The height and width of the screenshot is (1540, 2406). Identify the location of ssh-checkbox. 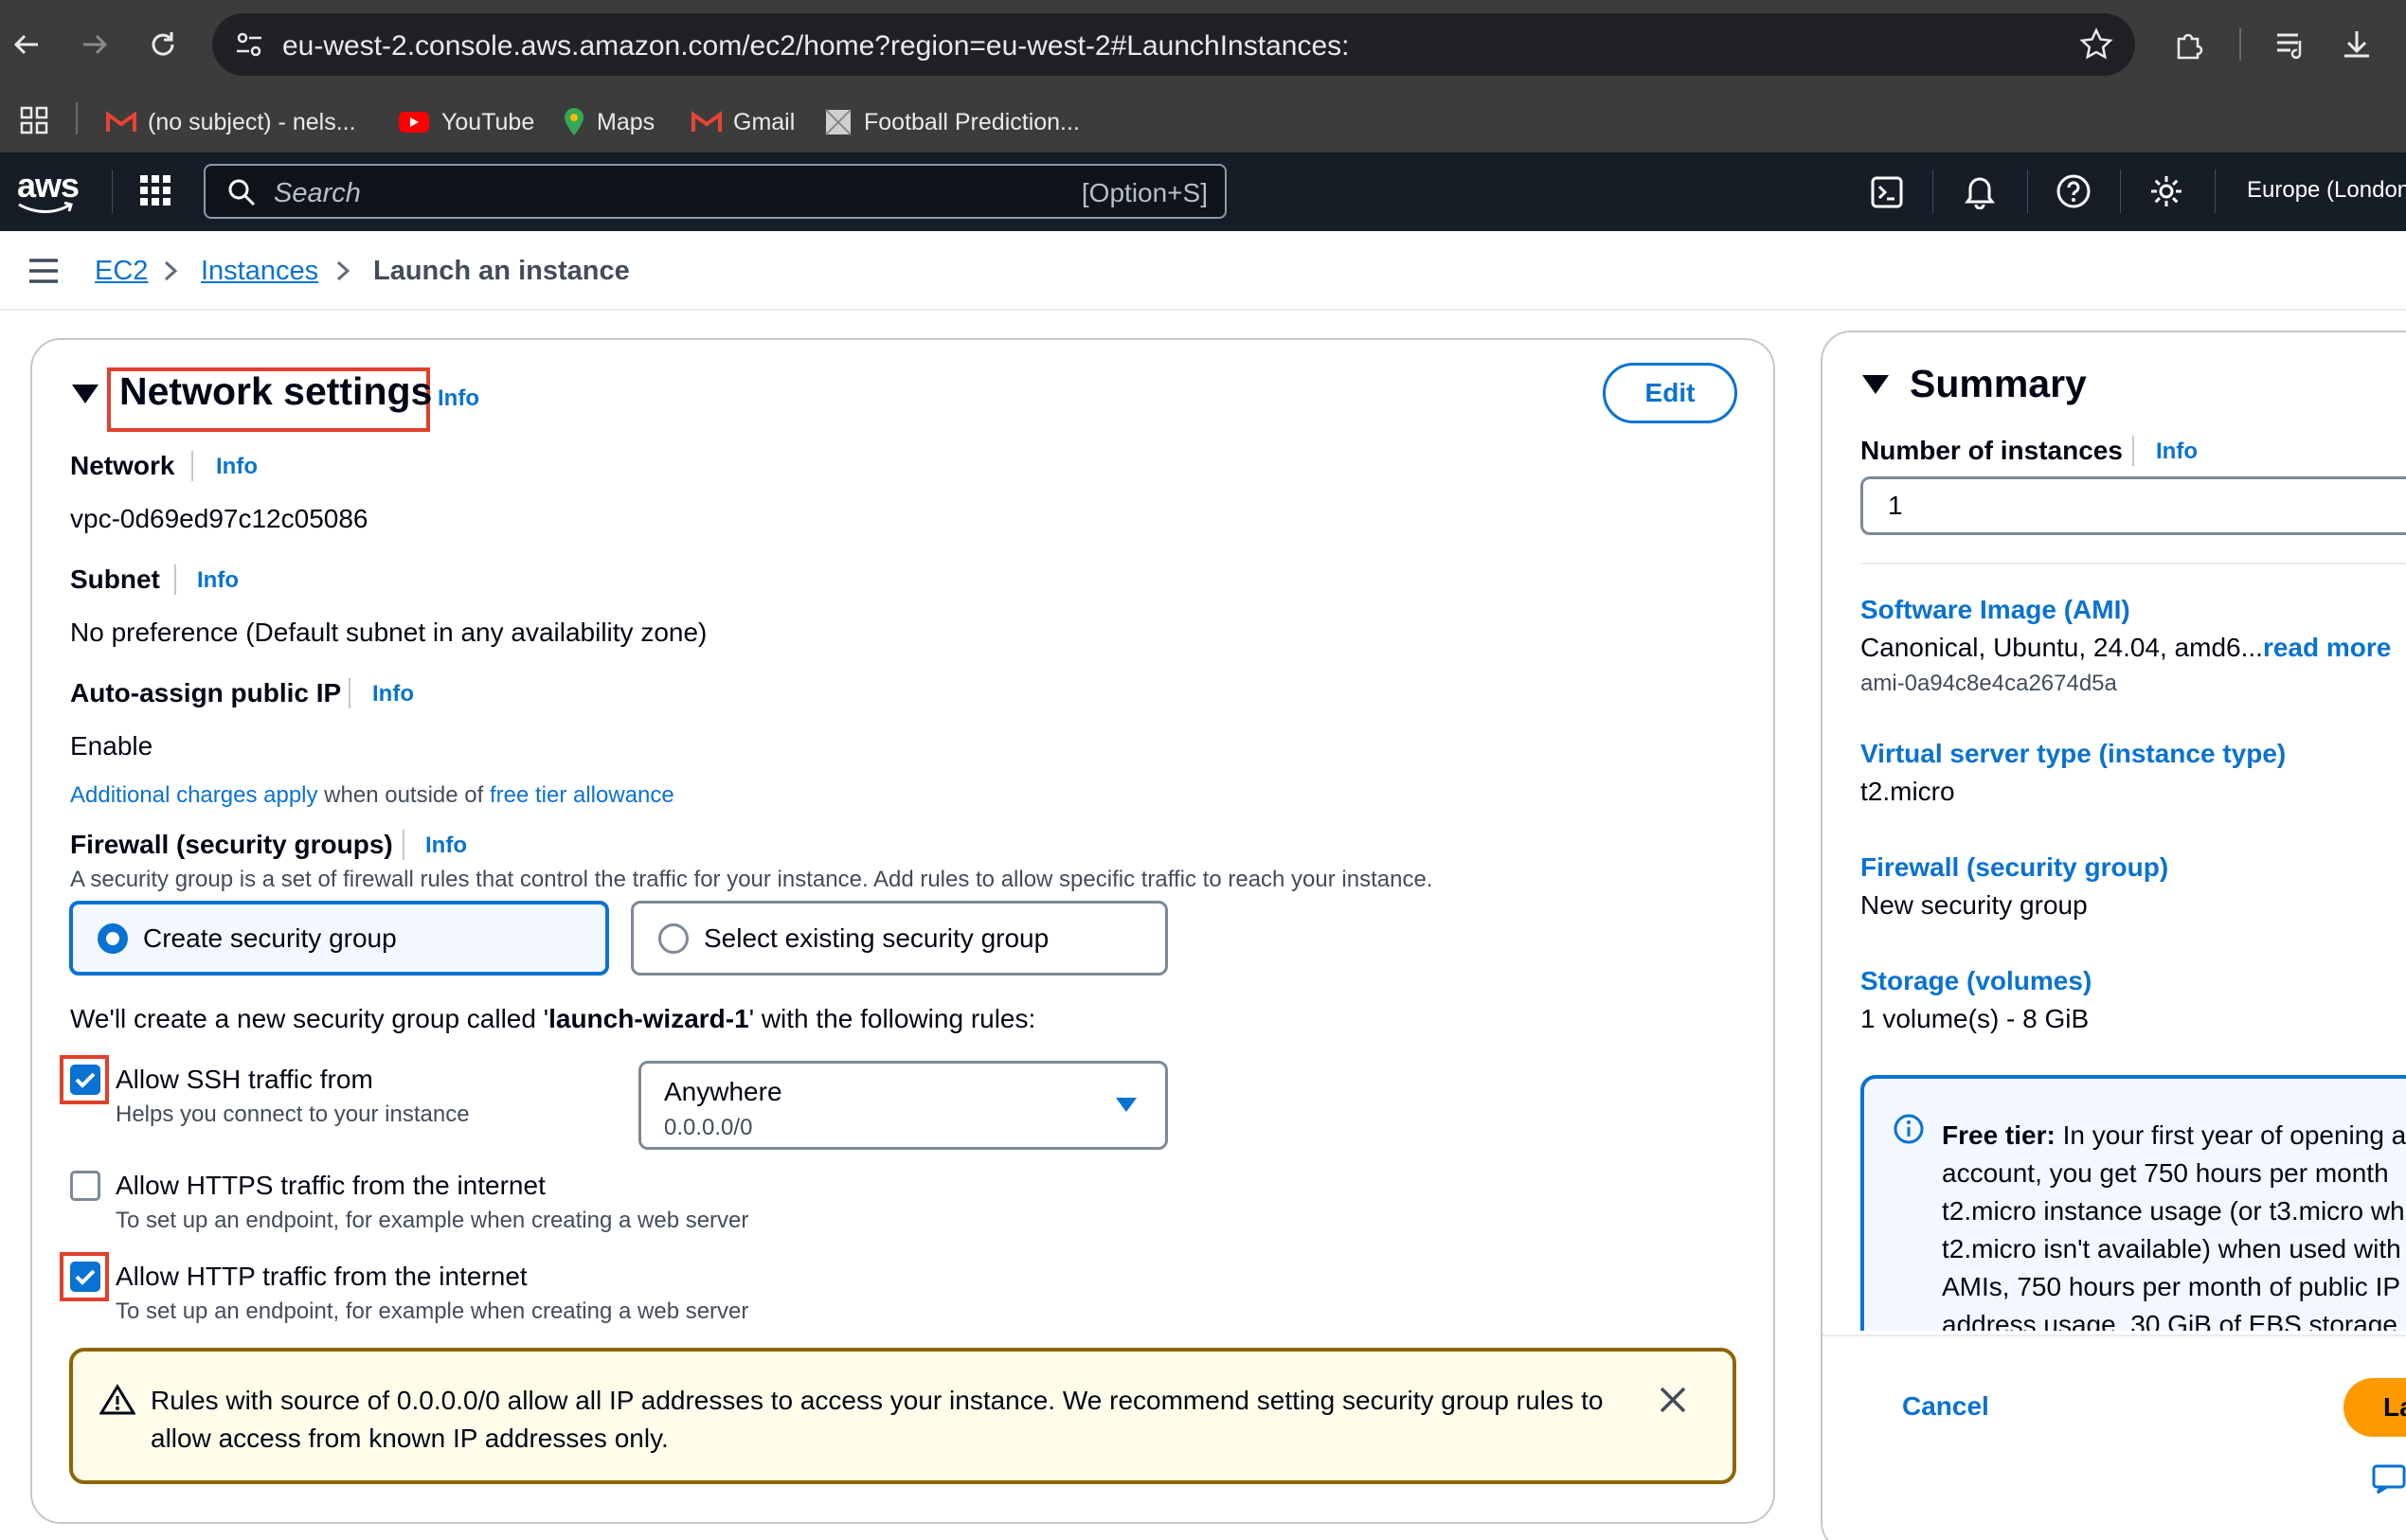
(85, 1080).